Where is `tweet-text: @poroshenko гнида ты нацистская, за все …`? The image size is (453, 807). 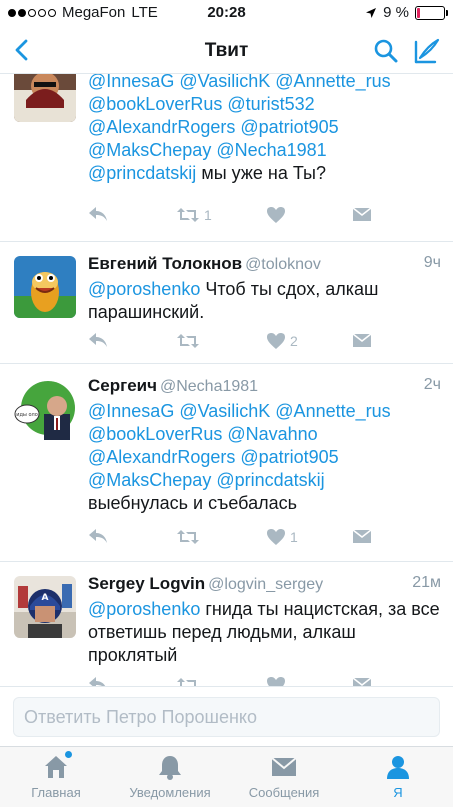 tweet-text: @poroshenko гнида ты нацистская, за все … is located at coordinates (264, 632).